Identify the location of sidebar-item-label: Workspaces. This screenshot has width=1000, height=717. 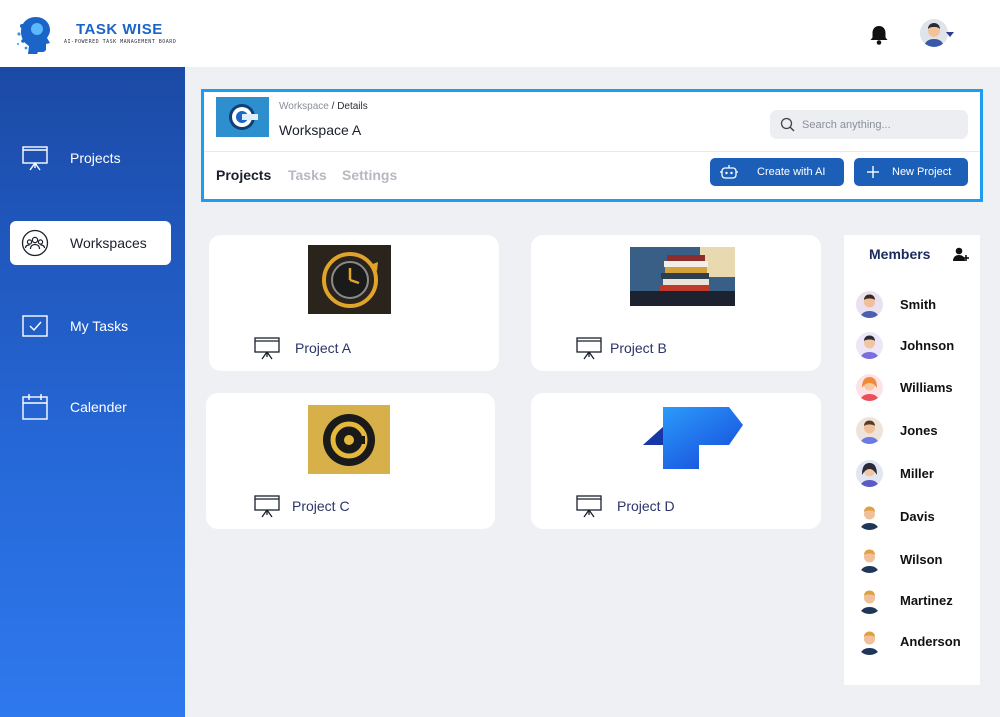
(108, 243).